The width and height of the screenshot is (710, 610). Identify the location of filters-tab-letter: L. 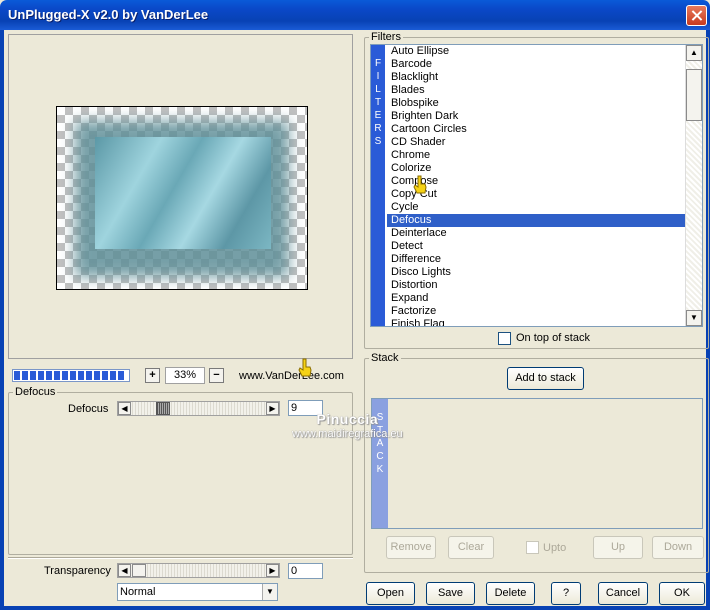
(378, 89).